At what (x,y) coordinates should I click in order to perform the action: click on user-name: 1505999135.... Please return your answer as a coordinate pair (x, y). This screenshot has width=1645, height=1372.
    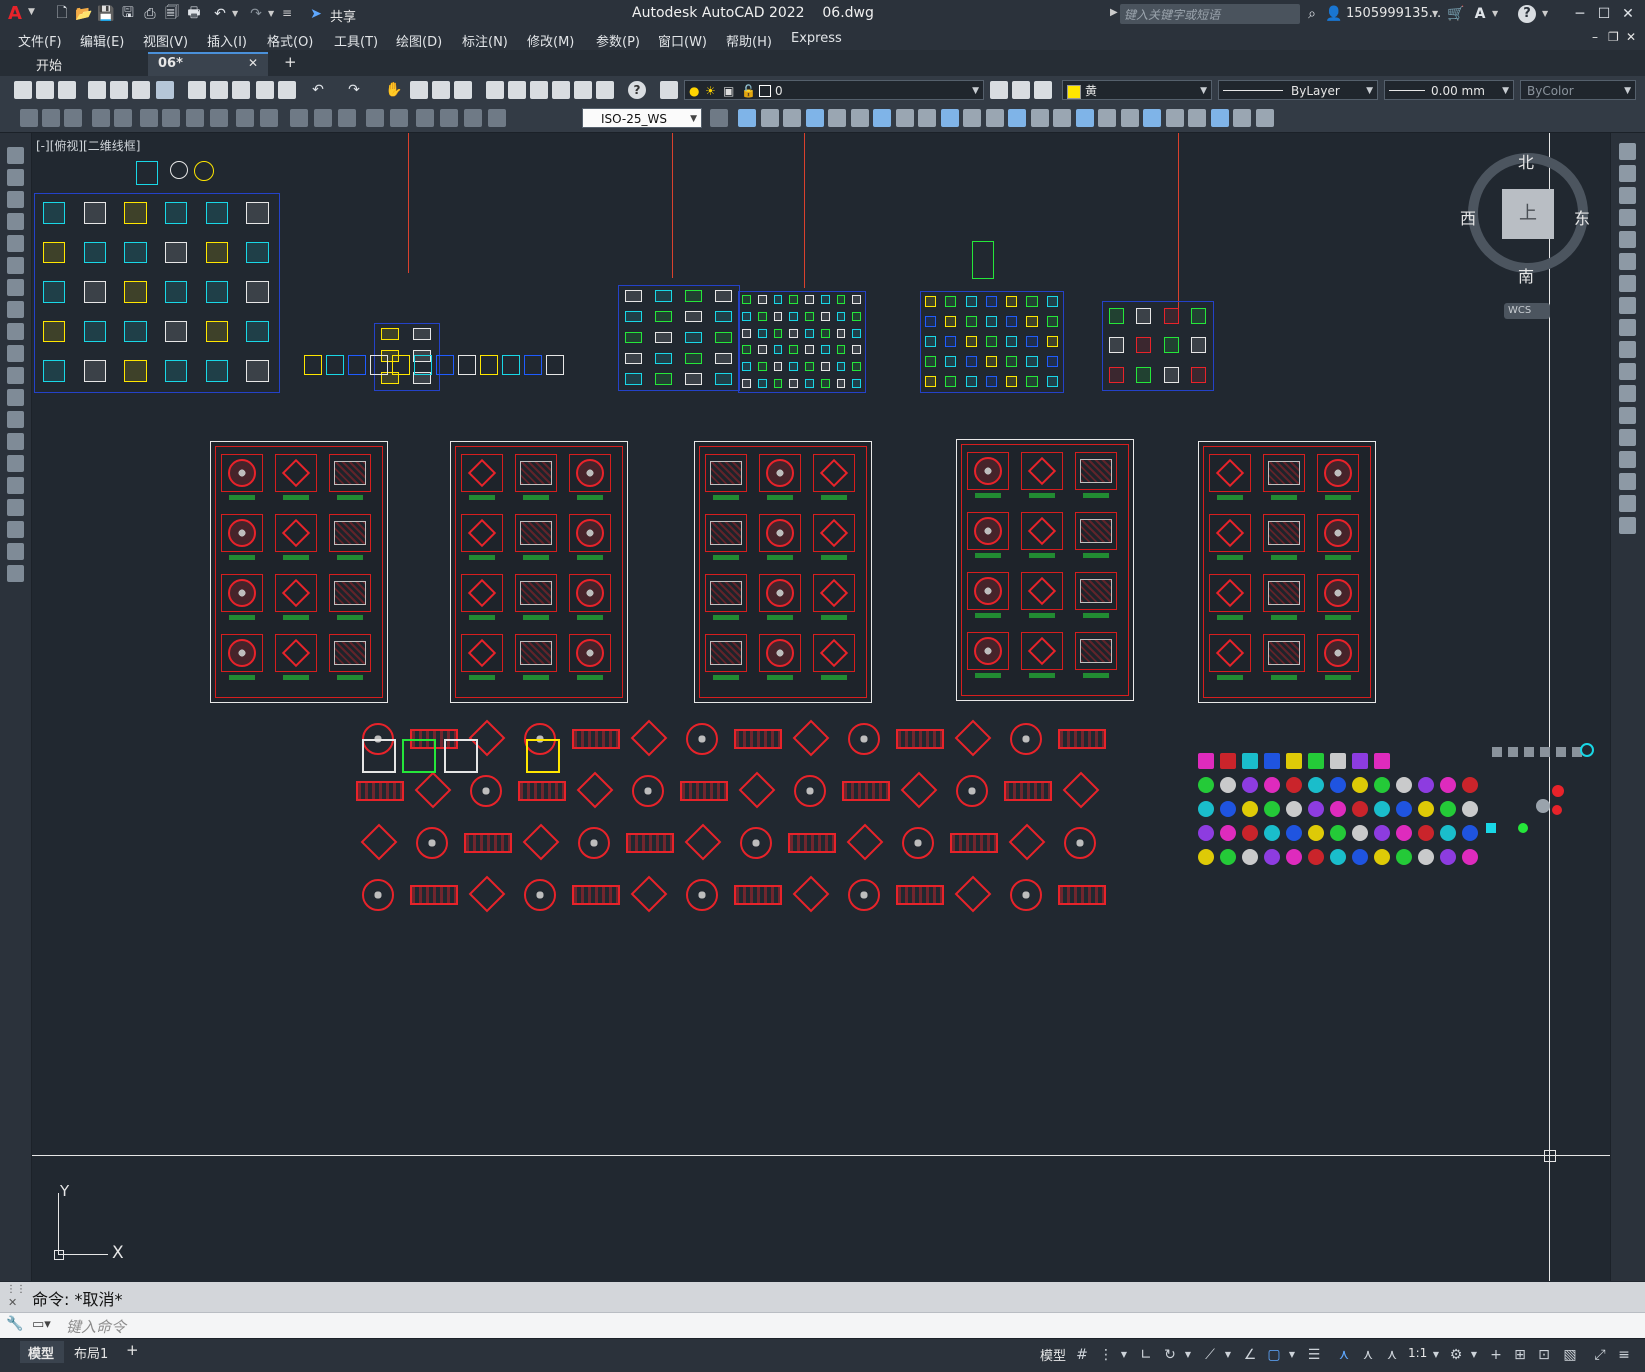
    Looking at the image, I should click on (1393, 13).